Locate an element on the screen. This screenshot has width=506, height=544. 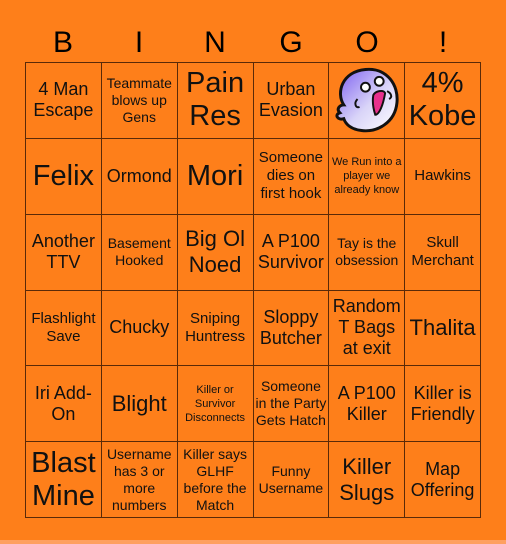
bingo-cell: 4% Kobe is located at coordinates (443, 101).